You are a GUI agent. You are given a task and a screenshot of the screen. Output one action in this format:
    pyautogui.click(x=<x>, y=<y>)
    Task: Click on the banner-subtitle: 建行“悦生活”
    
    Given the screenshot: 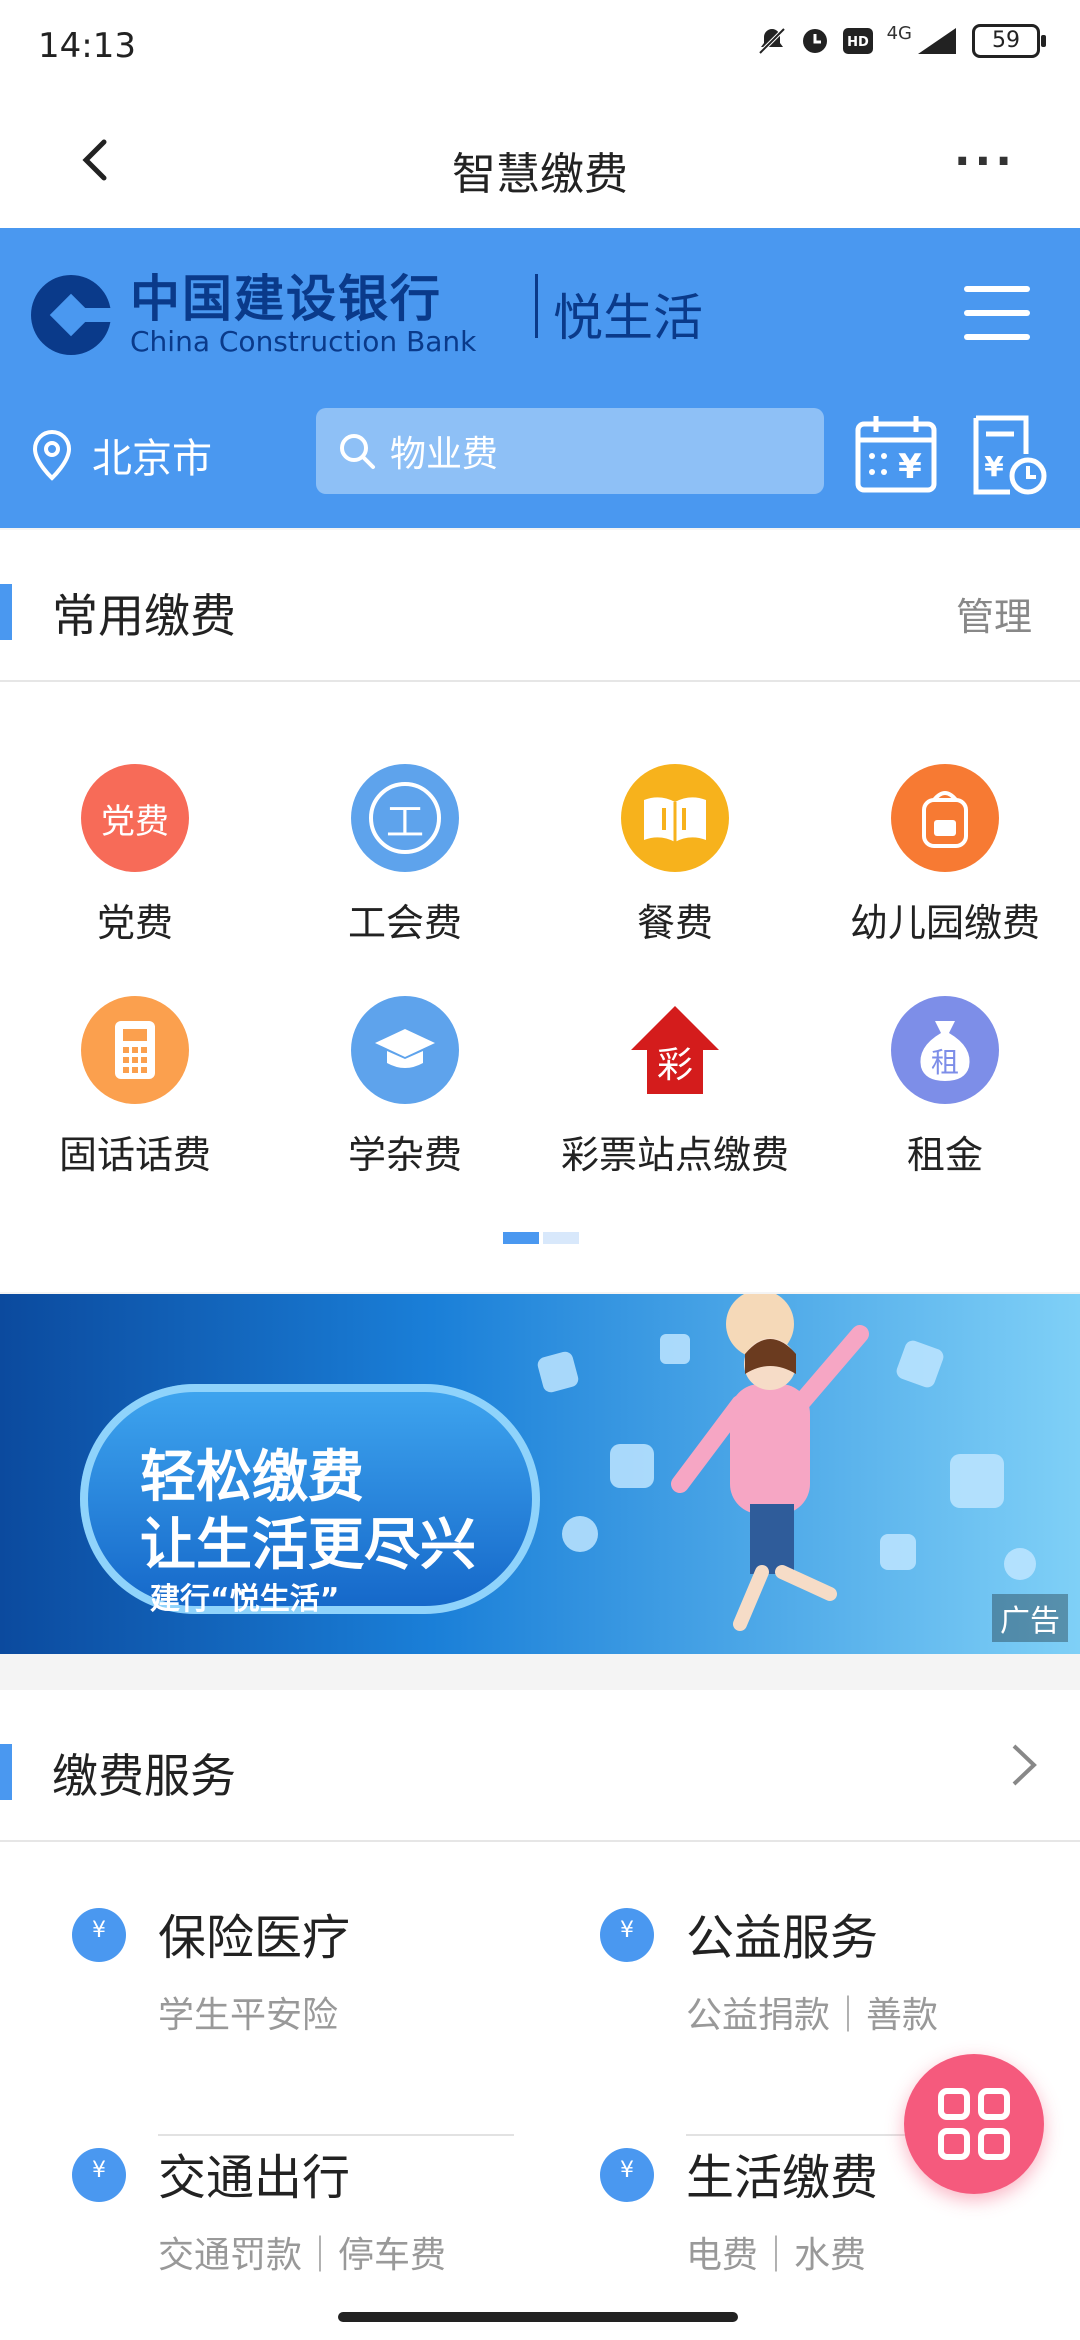 What is the action you would take?
    pyautogui.click(x=245, y=1599)
    